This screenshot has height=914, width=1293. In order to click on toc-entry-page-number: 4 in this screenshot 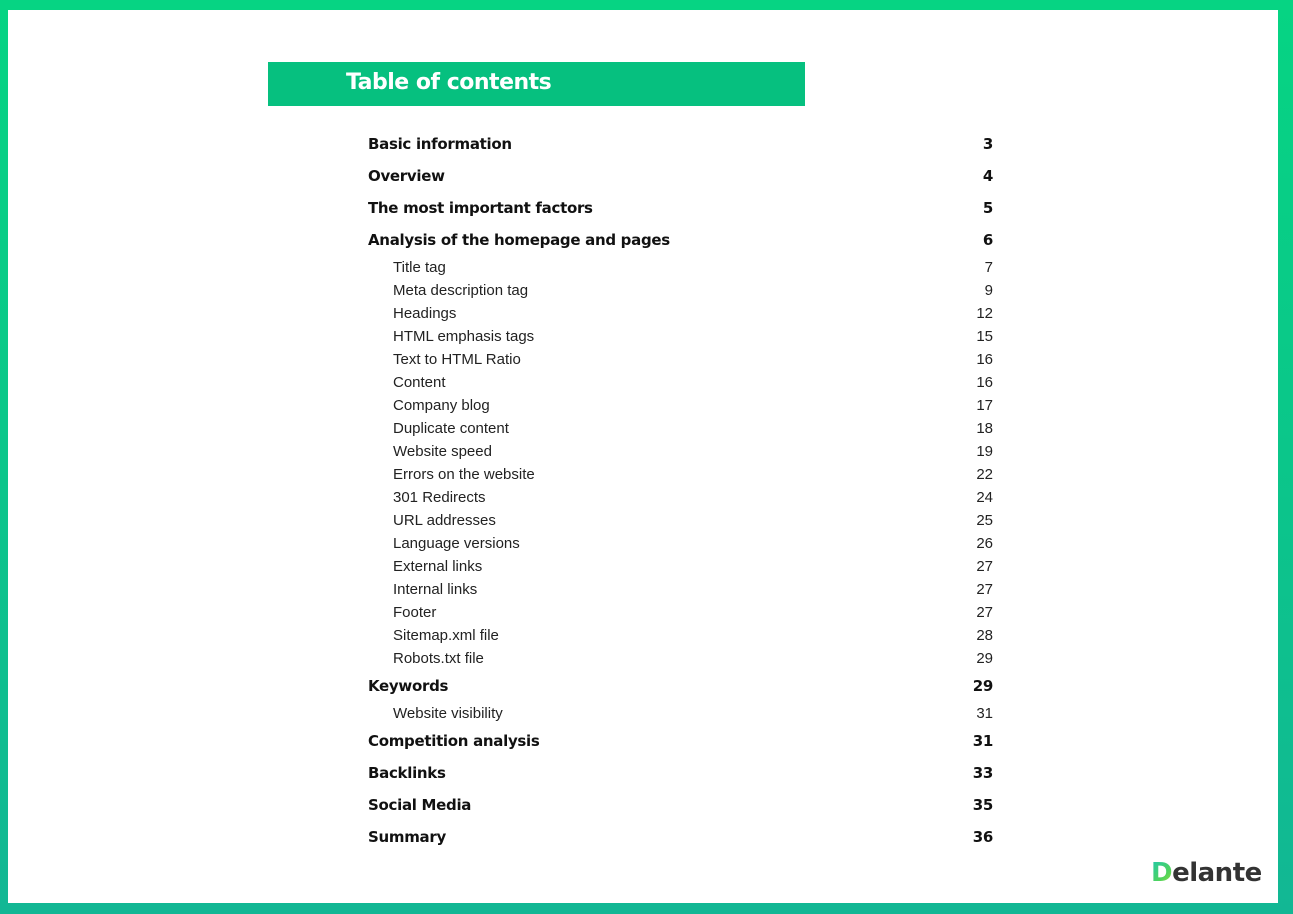, I will do `click(987, 176)`.